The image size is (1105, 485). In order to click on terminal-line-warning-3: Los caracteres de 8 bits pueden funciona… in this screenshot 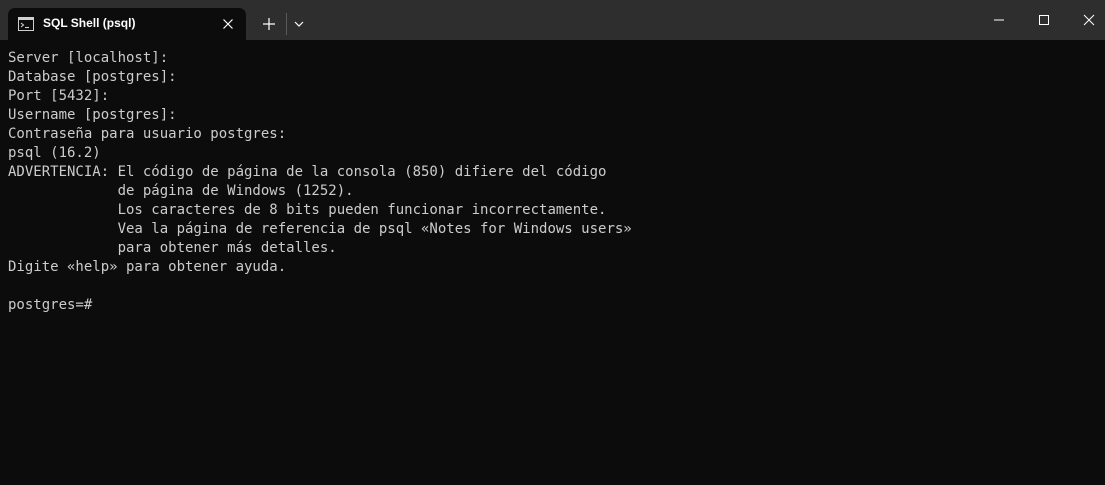, I will do `click(307, 210)`.